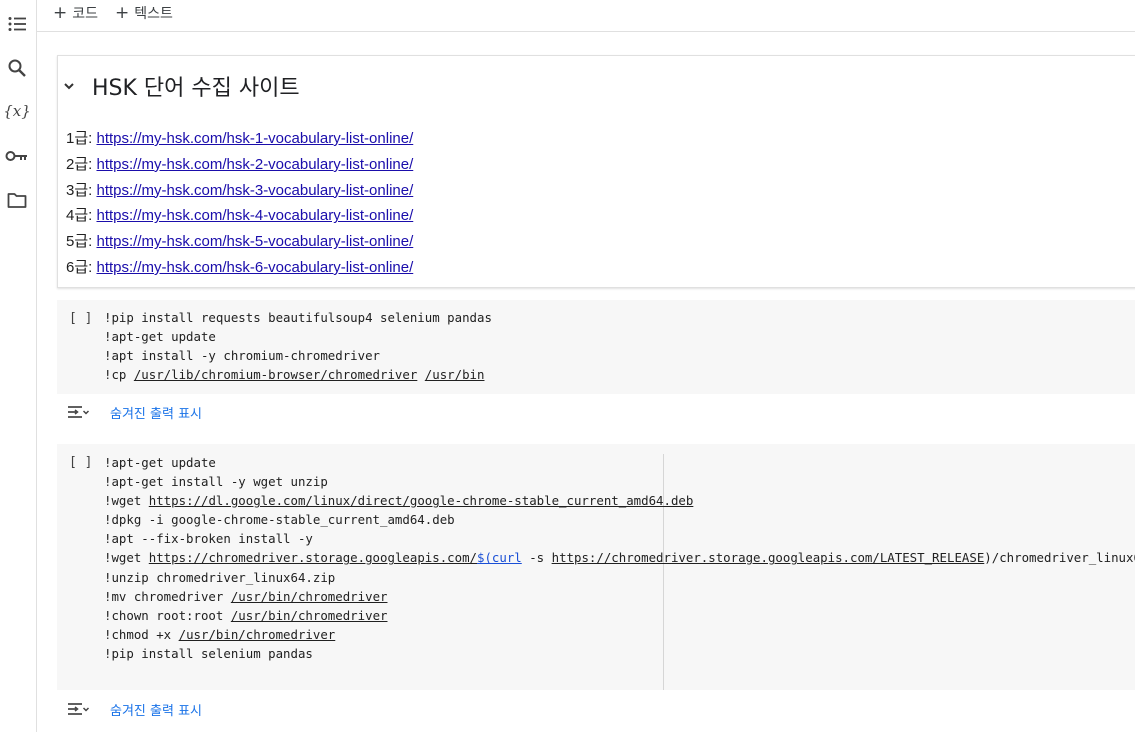  I want to click on code-text: !apt install -y chromium-chromedriver, so click(242, 356).